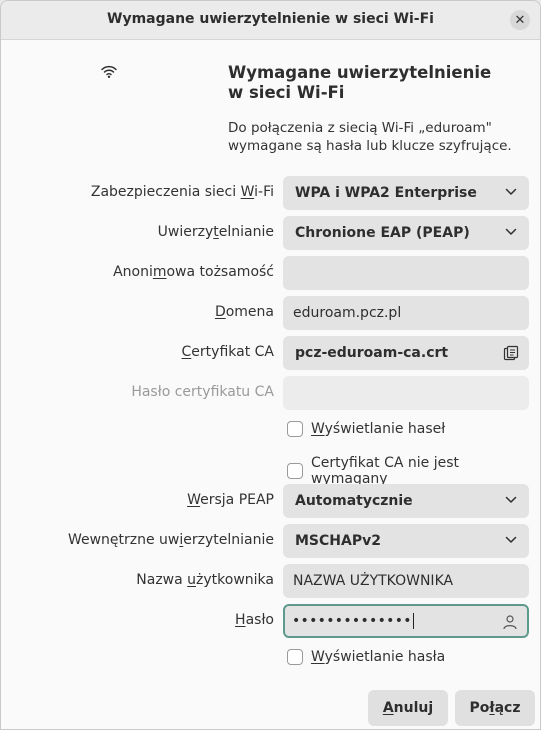  Describe the element at coordinates (360, 72) in the screenshot. I see `heading-line-1: Wymagane uwierzytelnienie` at that location.